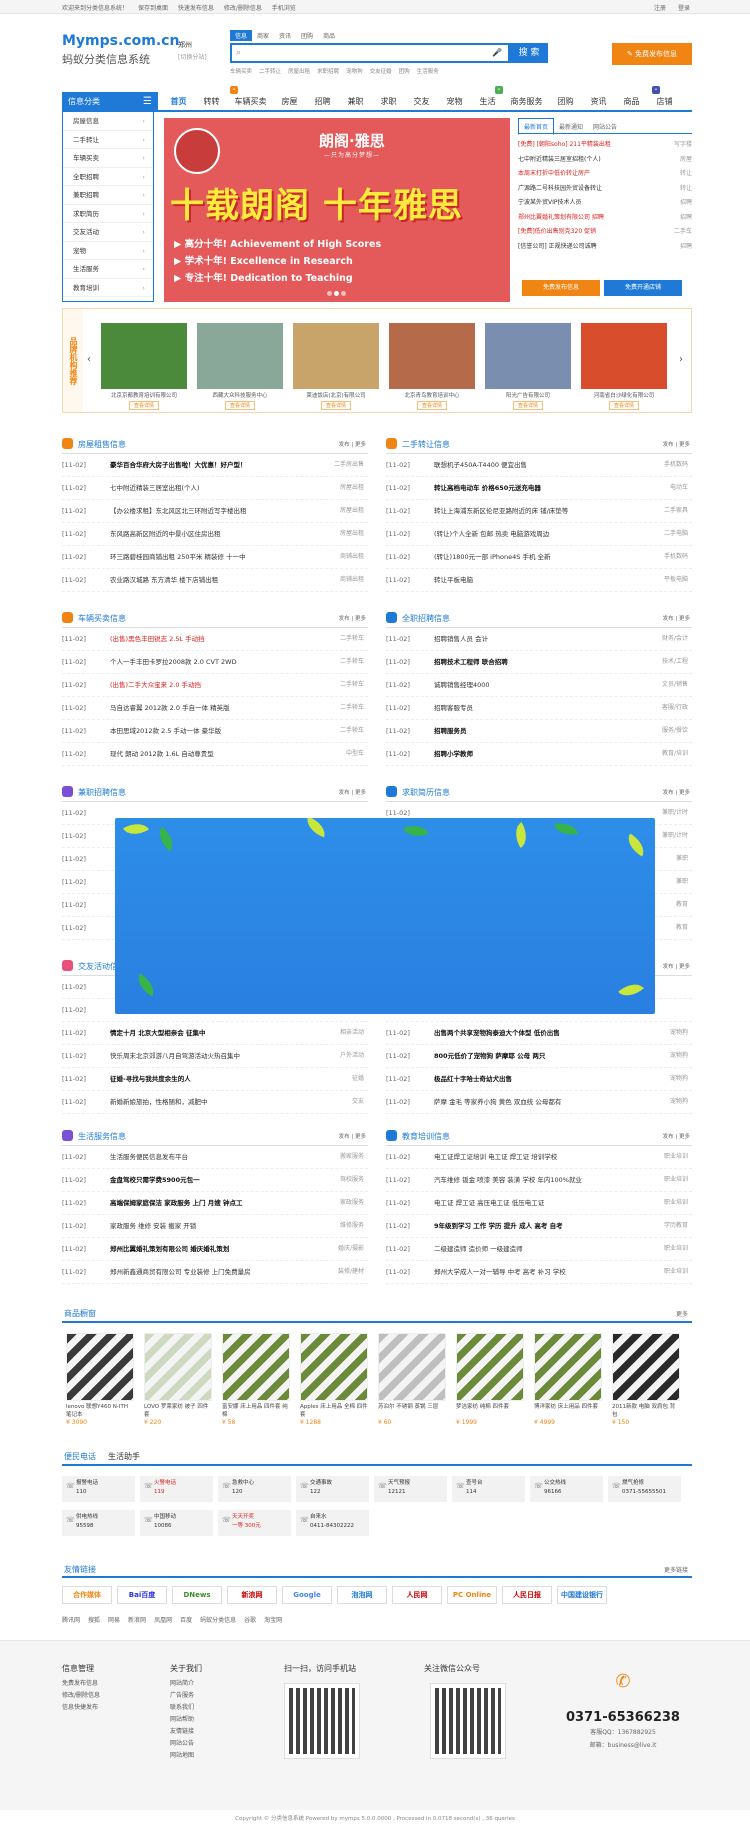 This screenshot has height=1825, width=750. Describe the element at coordinates (428, 72) in the screenshot. I see `hot-keyword: 生活服务` at that location.